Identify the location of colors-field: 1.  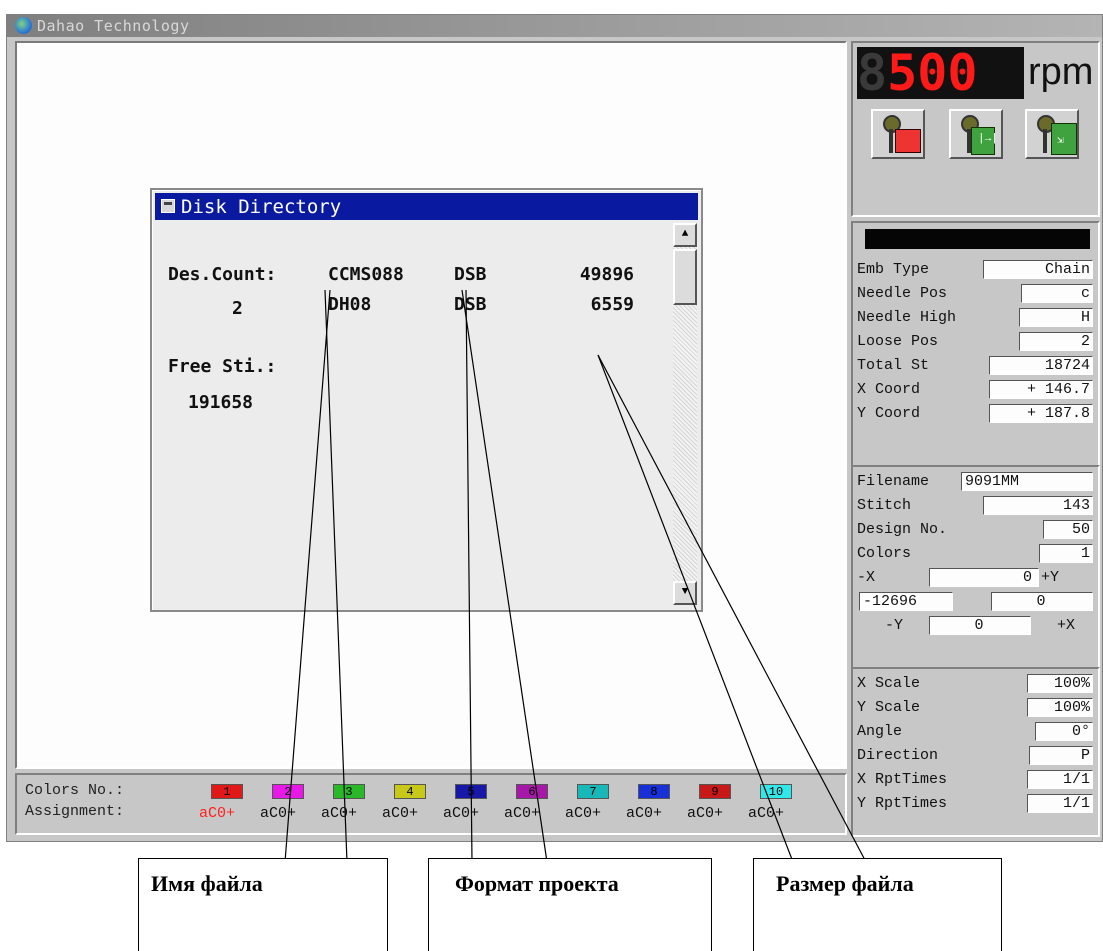
(1066, 553).